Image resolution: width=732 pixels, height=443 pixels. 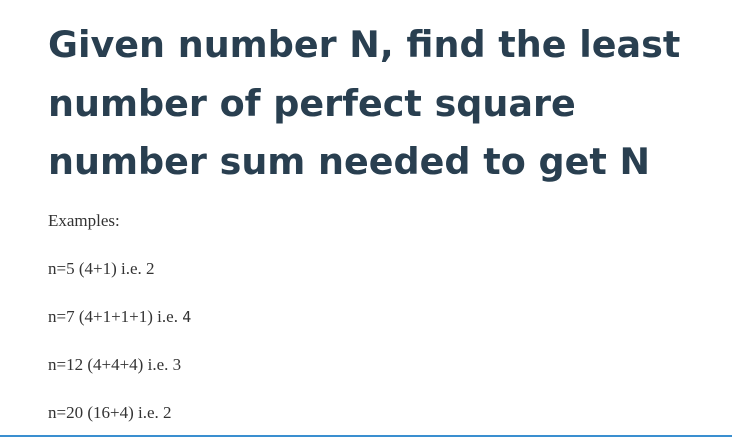 I want to click on example-answer: 4, so click(x=187, y=317).